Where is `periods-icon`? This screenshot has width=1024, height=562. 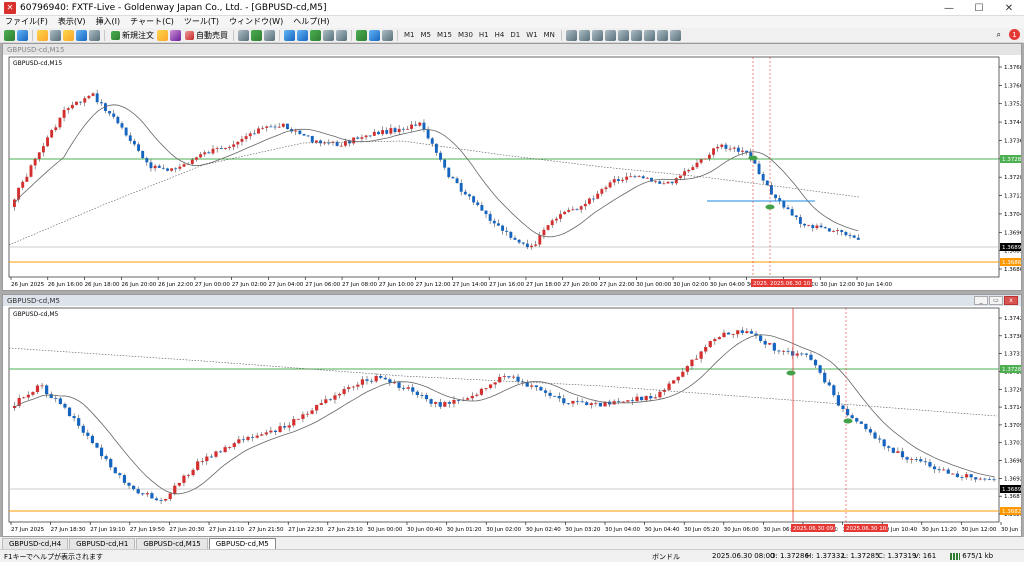
periods-icon is located at coordinates (374, 35).